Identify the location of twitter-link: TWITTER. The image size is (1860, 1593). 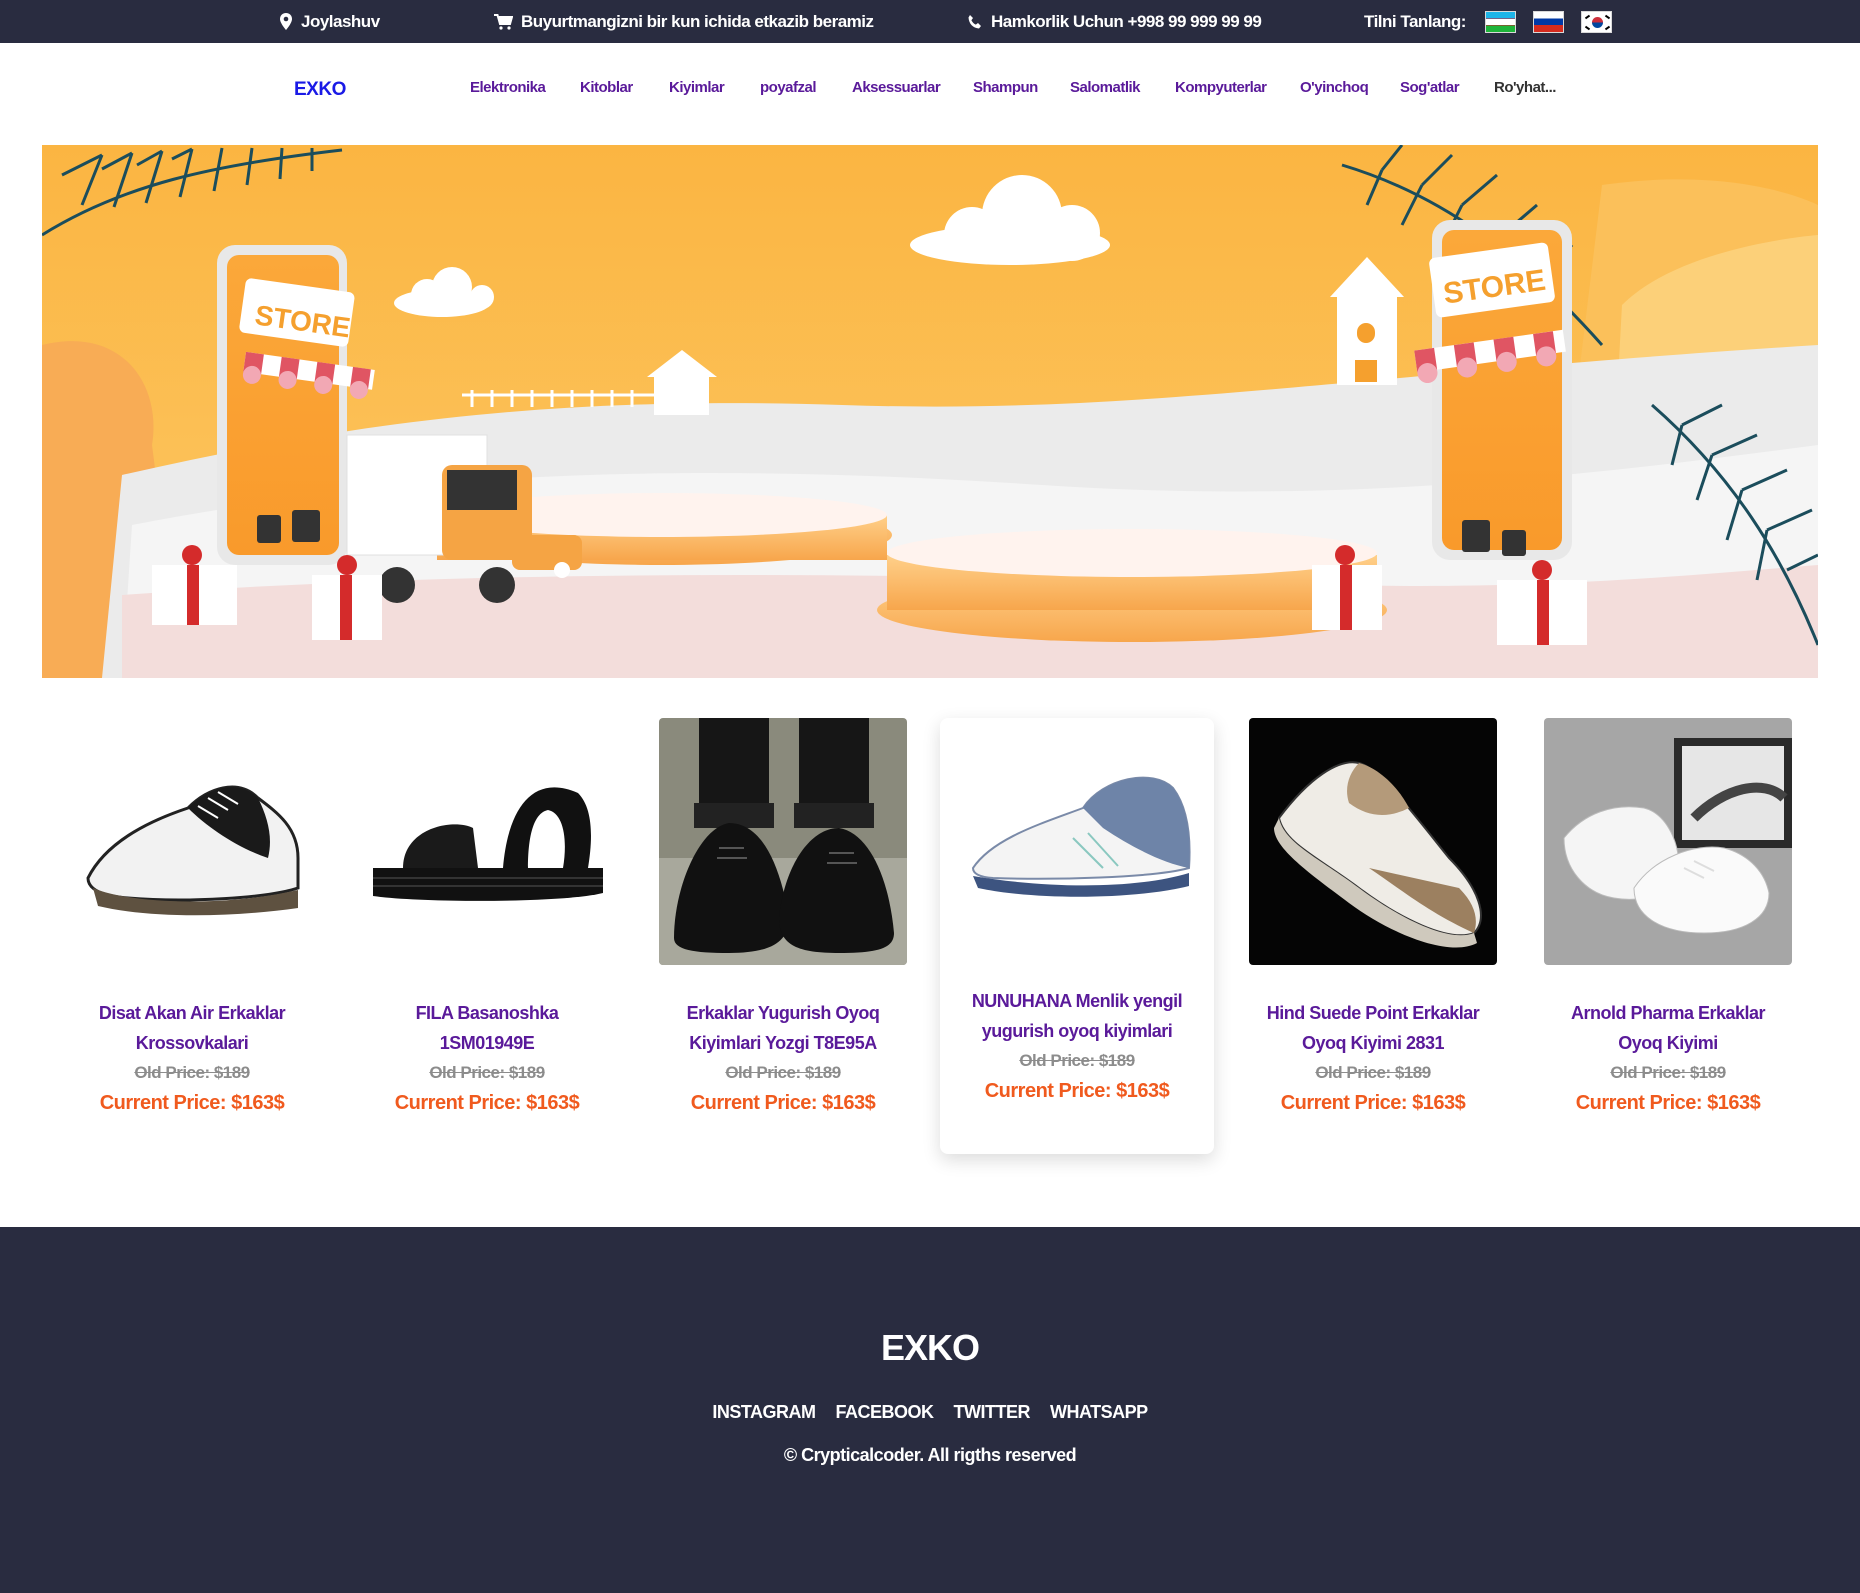
(992, 1412).